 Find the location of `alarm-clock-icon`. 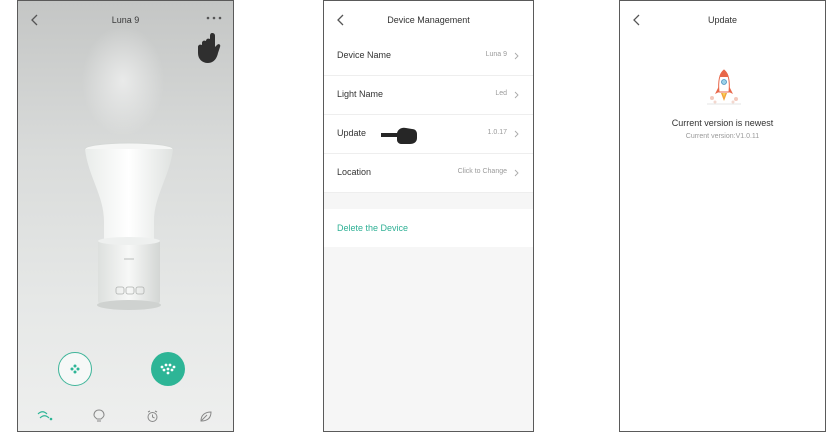

alarm-clock-icon is located at coordinates (152, 416).